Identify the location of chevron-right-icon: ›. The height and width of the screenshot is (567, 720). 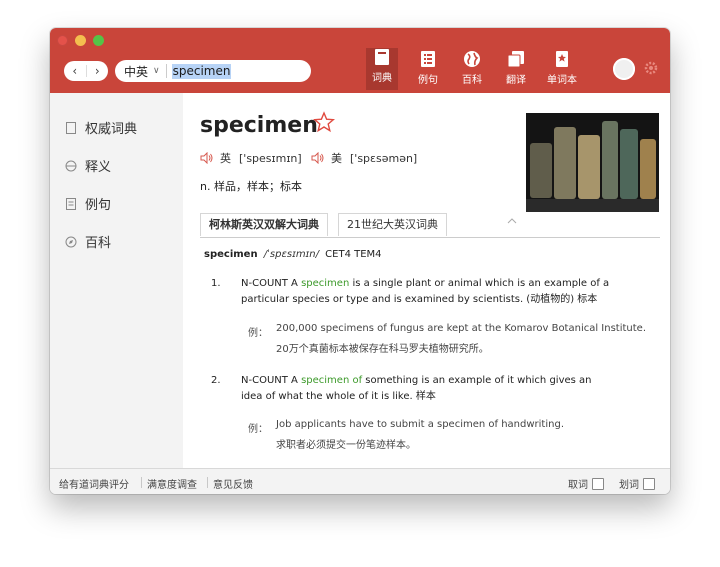
(97, 71).